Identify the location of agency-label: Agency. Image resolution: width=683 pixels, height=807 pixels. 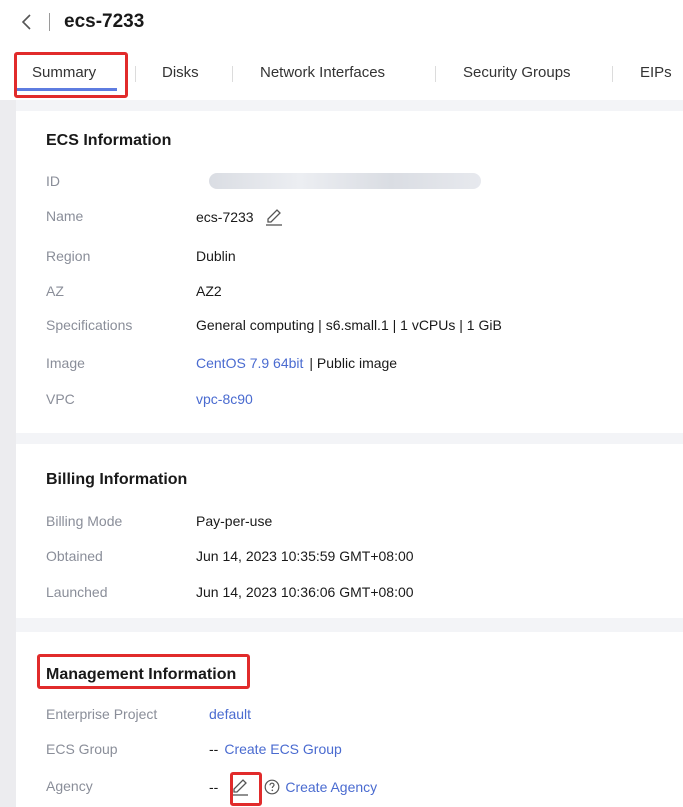
(69, 786).